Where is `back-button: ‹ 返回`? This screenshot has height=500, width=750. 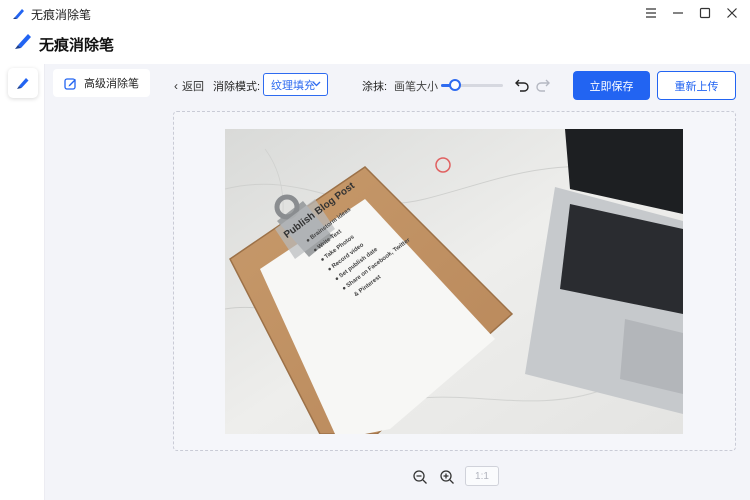 back-button: ‹ 返回 is located at coordinates (189, 86).